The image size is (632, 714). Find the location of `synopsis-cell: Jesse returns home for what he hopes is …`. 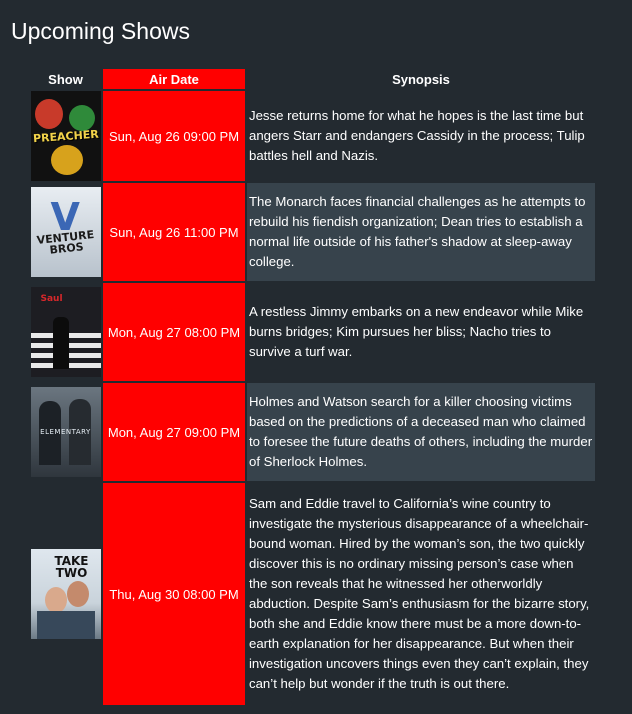

synopsis-cell: Jesse returns home for what he hopes is … is located at coordinates (417, 135).